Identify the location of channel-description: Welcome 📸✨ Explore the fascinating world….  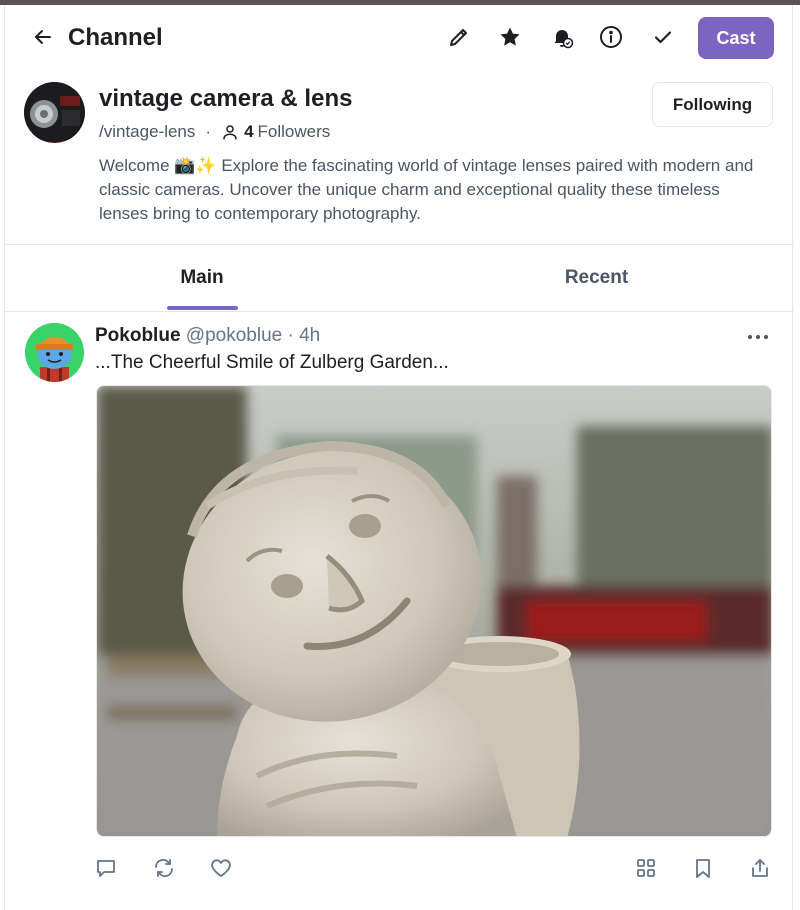
(426, 189).